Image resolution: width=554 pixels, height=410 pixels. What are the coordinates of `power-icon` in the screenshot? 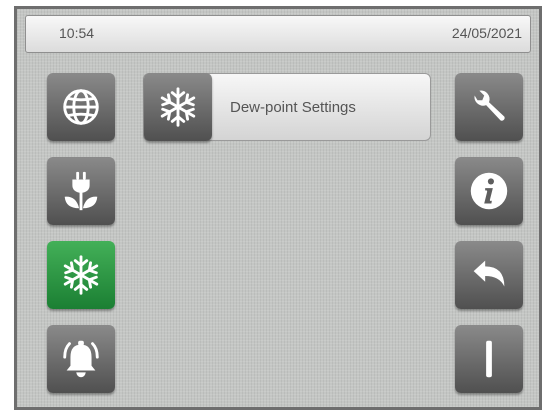 It's located at (489, 359).